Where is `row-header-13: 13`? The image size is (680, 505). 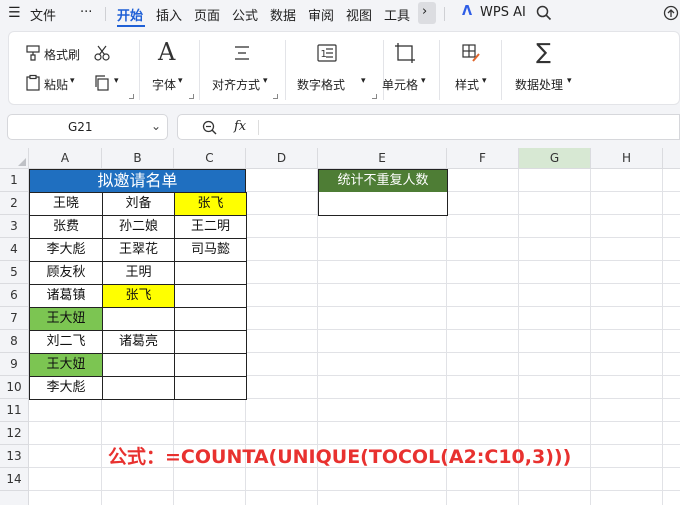 row-header-13: 13 is located at coordinates (14, 456).